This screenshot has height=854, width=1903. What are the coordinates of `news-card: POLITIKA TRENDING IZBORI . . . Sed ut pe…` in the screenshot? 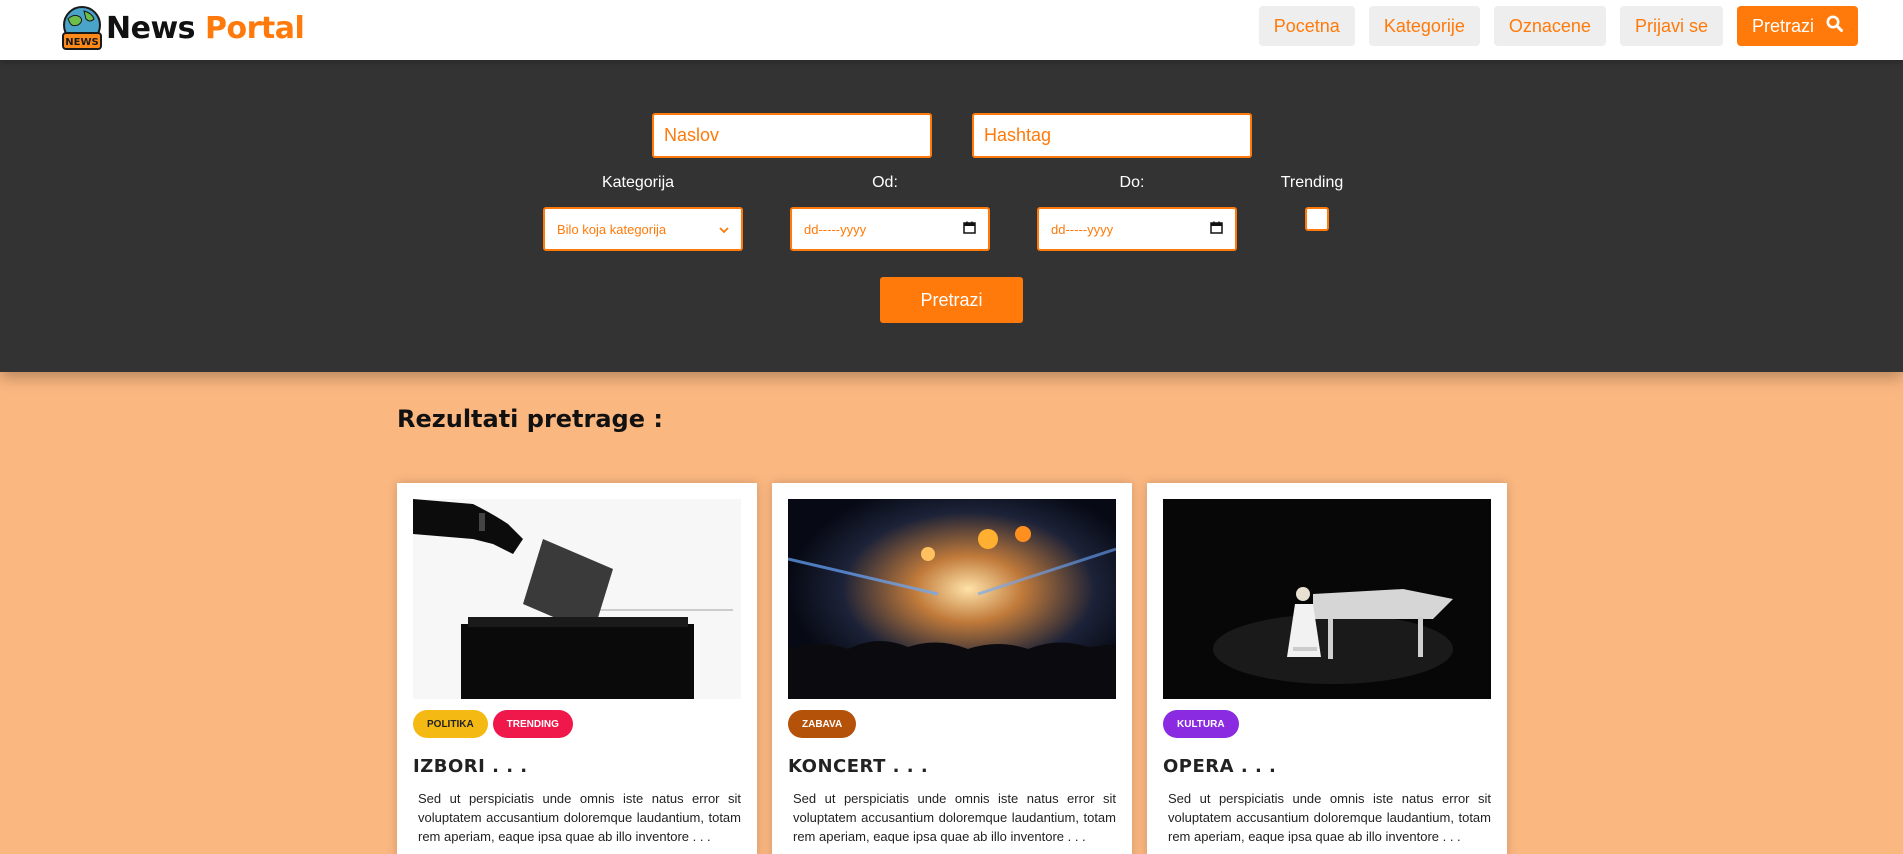 It's located at (577, 668).